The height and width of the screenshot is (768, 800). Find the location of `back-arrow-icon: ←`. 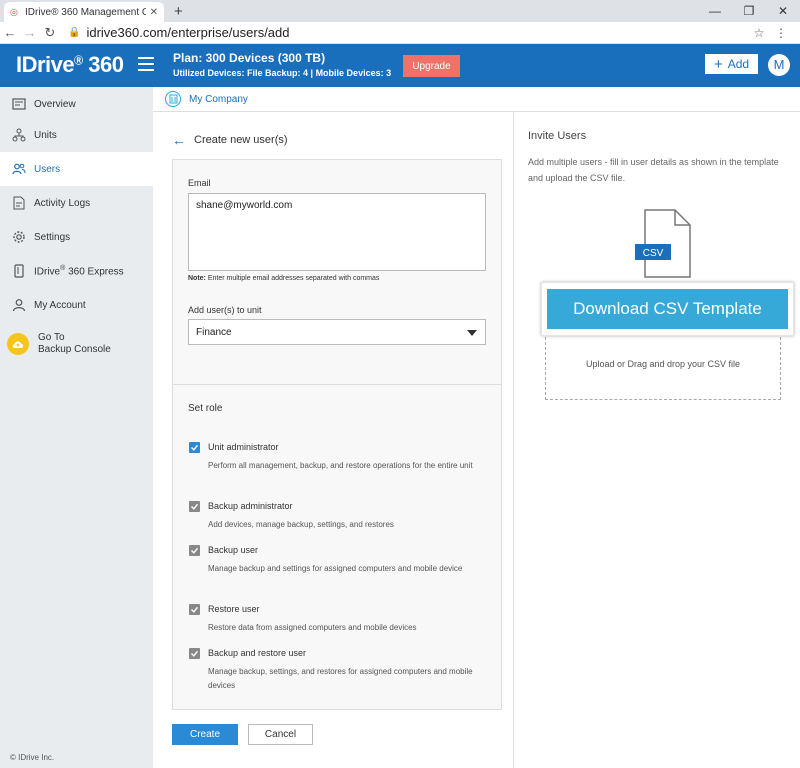

back-arrow-icon: ← is located at coordinates (179, 140).